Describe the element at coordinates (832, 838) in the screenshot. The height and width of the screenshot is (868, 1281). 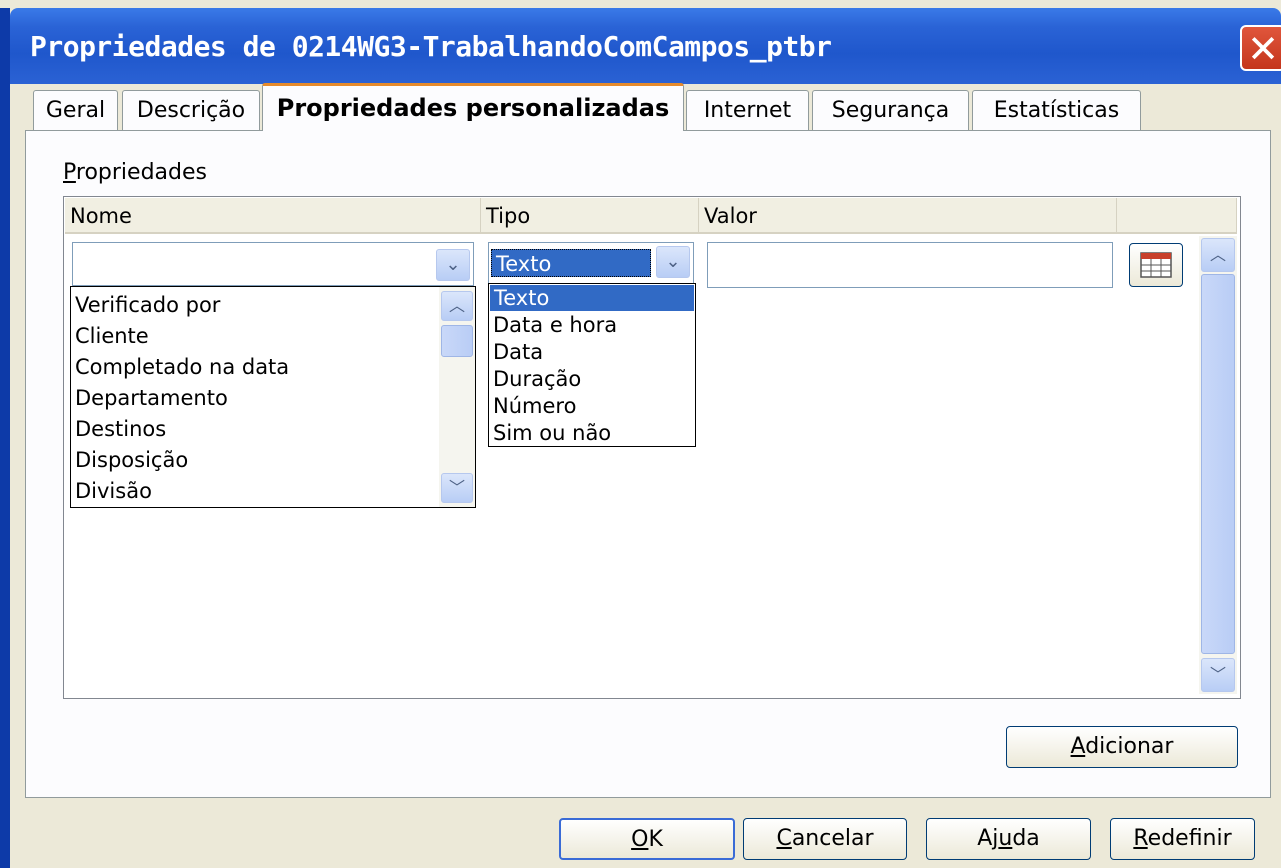
I see `button-label-suffix: ancelar` at that location.